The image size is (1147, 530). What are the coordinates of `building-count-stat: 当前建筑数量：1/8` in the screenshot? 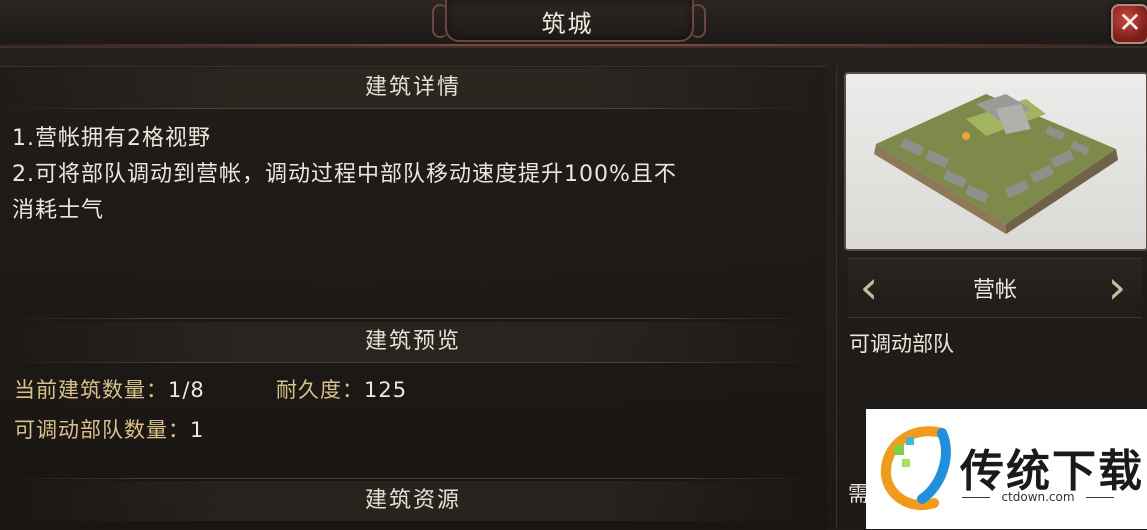 It's located at (109, 389).